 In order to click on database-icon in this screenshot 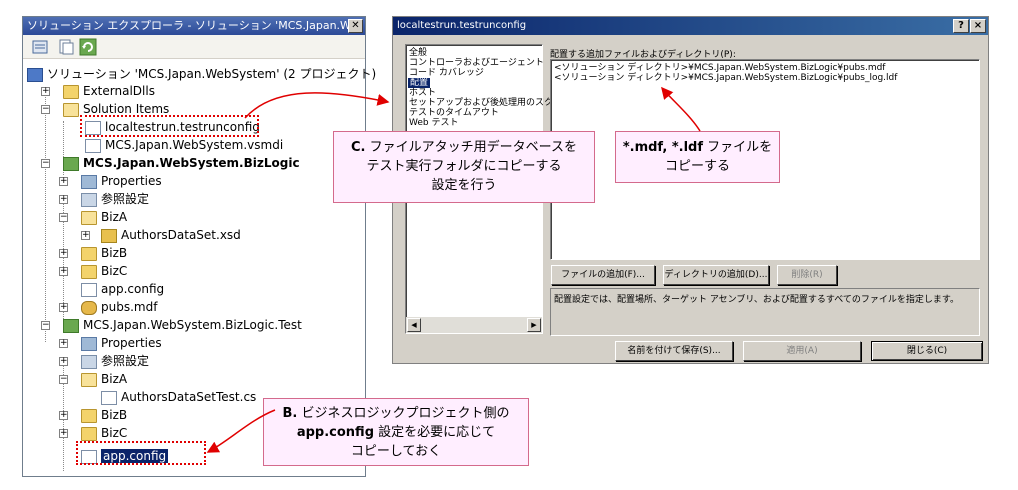, I will do `click(89, 307)`.